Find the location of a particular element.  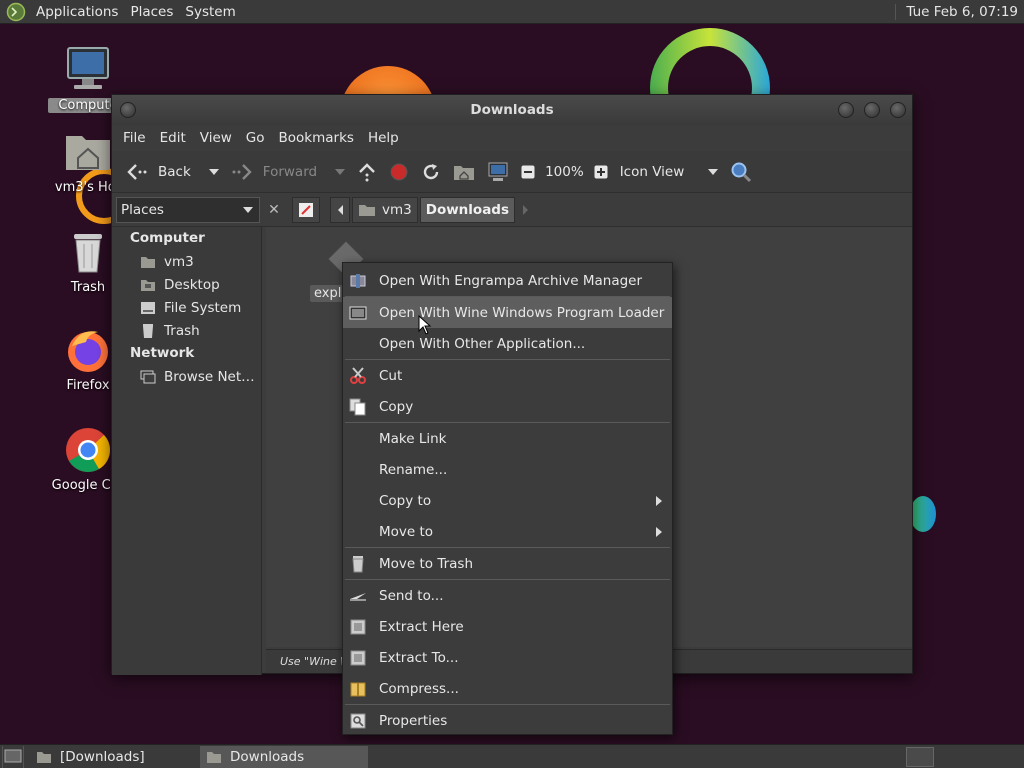

mouse-cursor-icon is located at coordinates (425, 325).